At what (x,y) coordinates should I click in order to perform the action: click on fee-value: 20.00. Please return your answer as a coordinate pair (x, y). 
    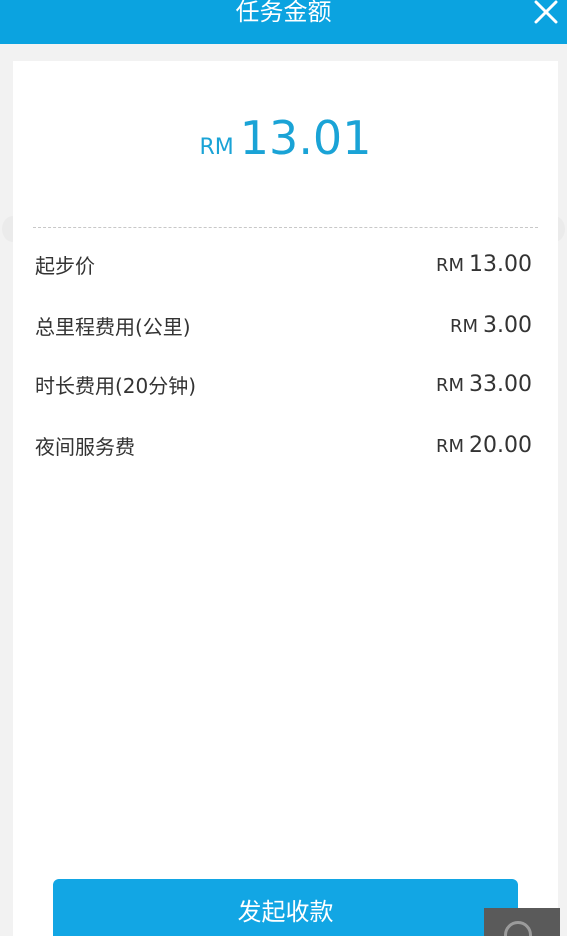
    Looking at the image, I should click on (500, 445).